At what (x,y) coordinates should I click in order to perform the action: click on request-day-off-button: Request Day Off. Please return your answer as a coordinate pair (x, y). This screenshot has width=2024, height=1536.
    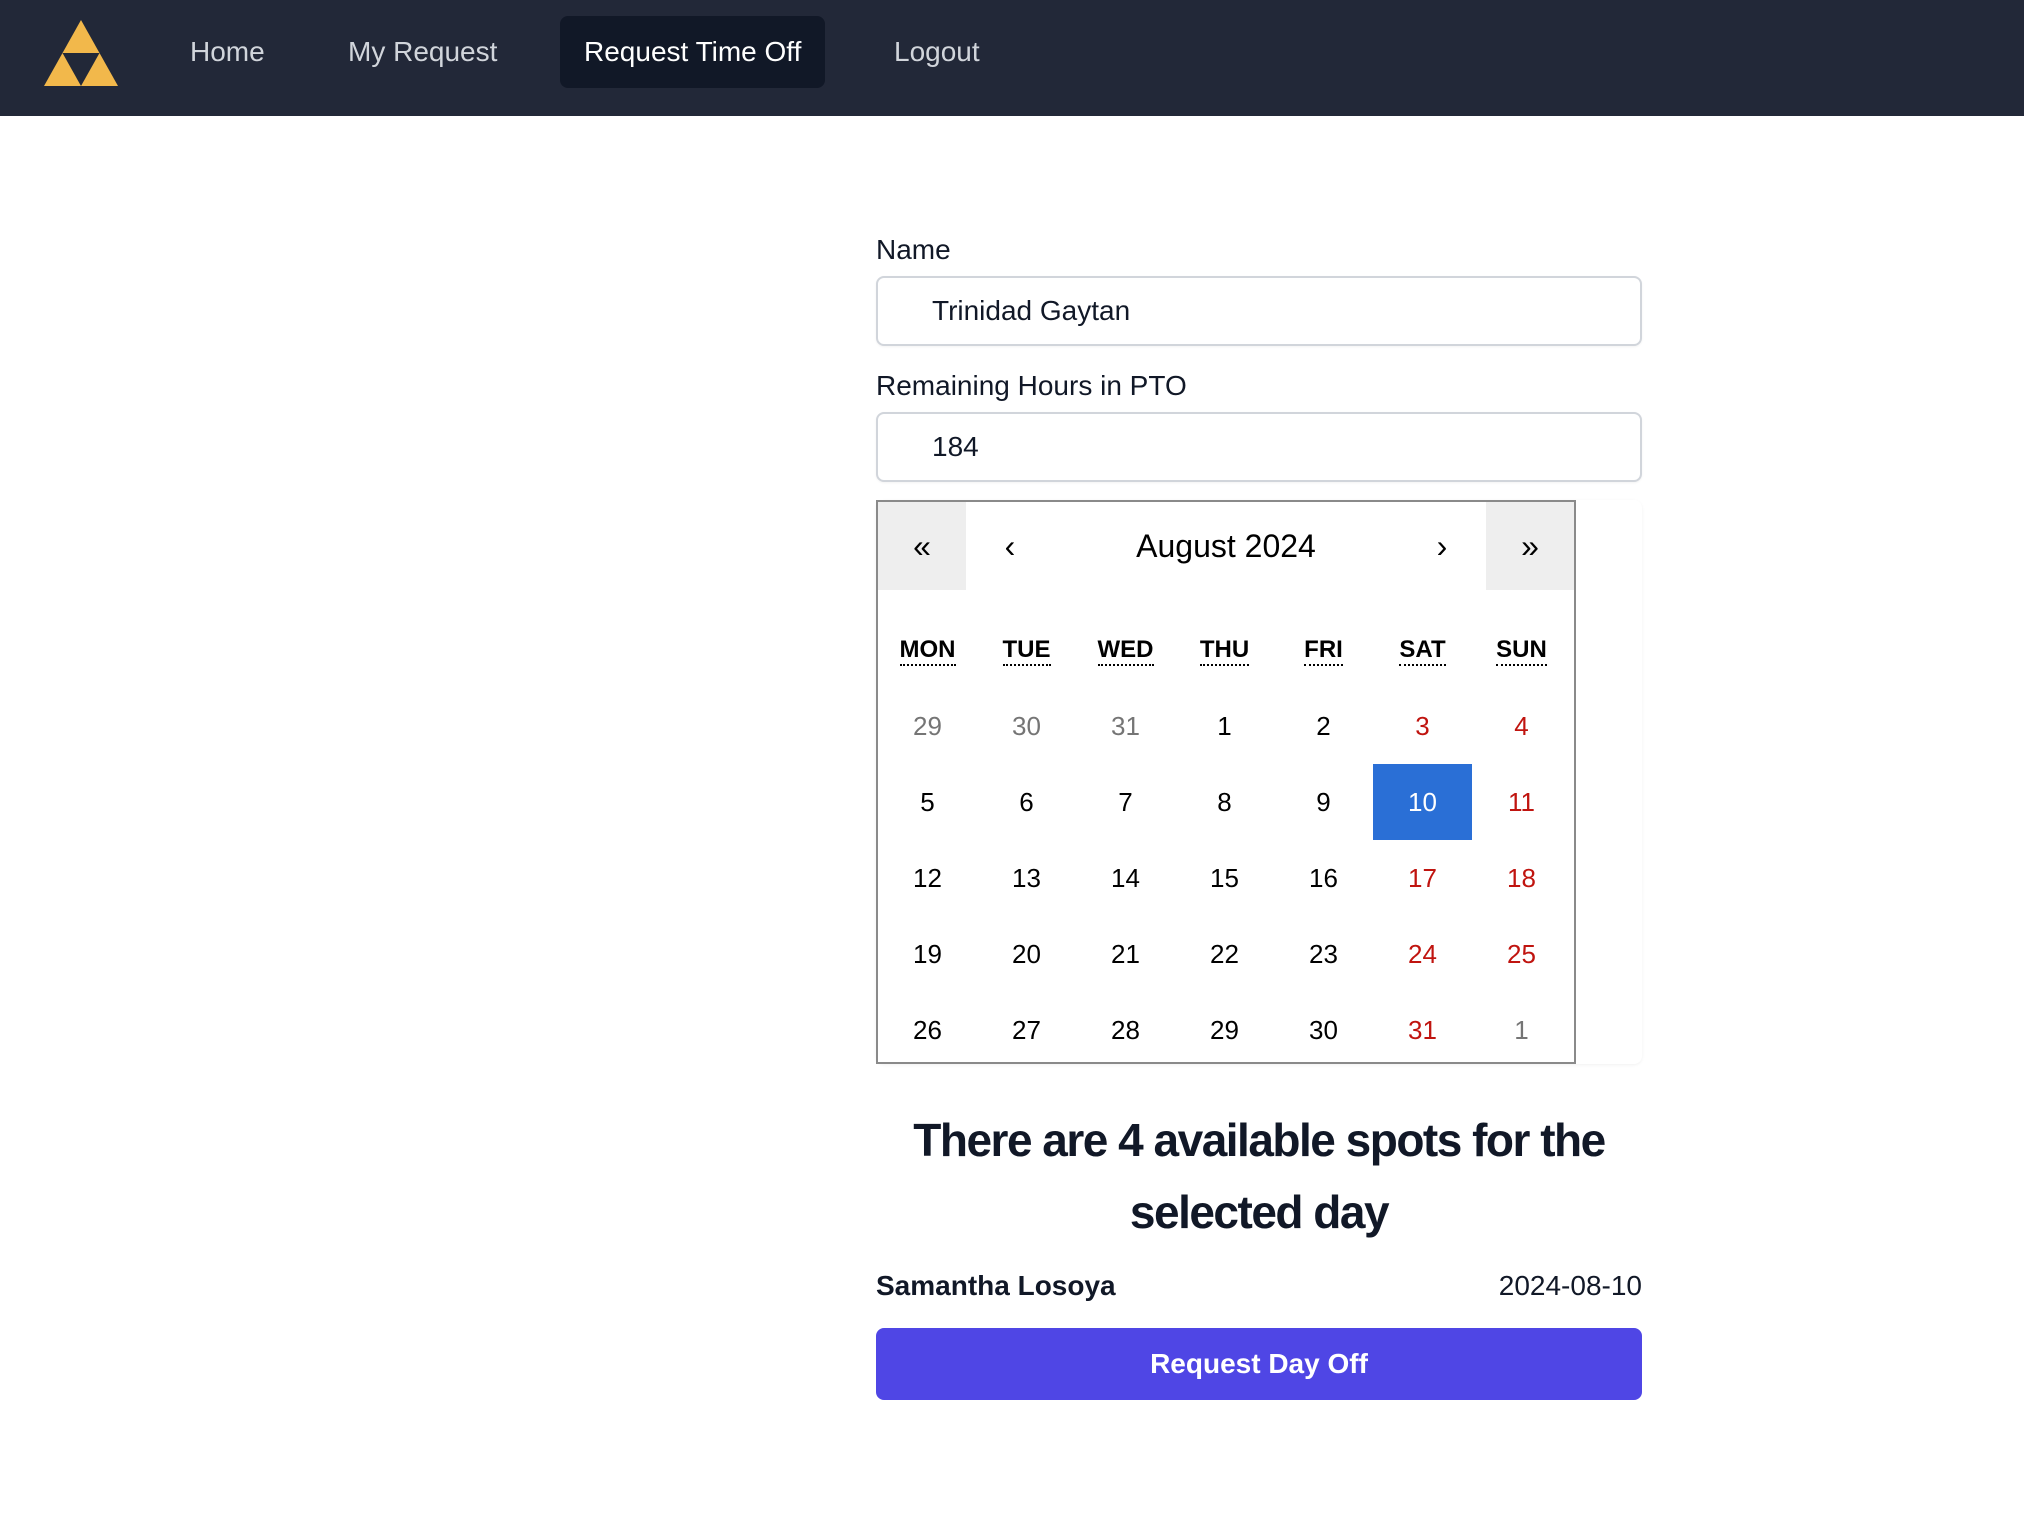
    Looking at the image, I should click on (1259, 1364).